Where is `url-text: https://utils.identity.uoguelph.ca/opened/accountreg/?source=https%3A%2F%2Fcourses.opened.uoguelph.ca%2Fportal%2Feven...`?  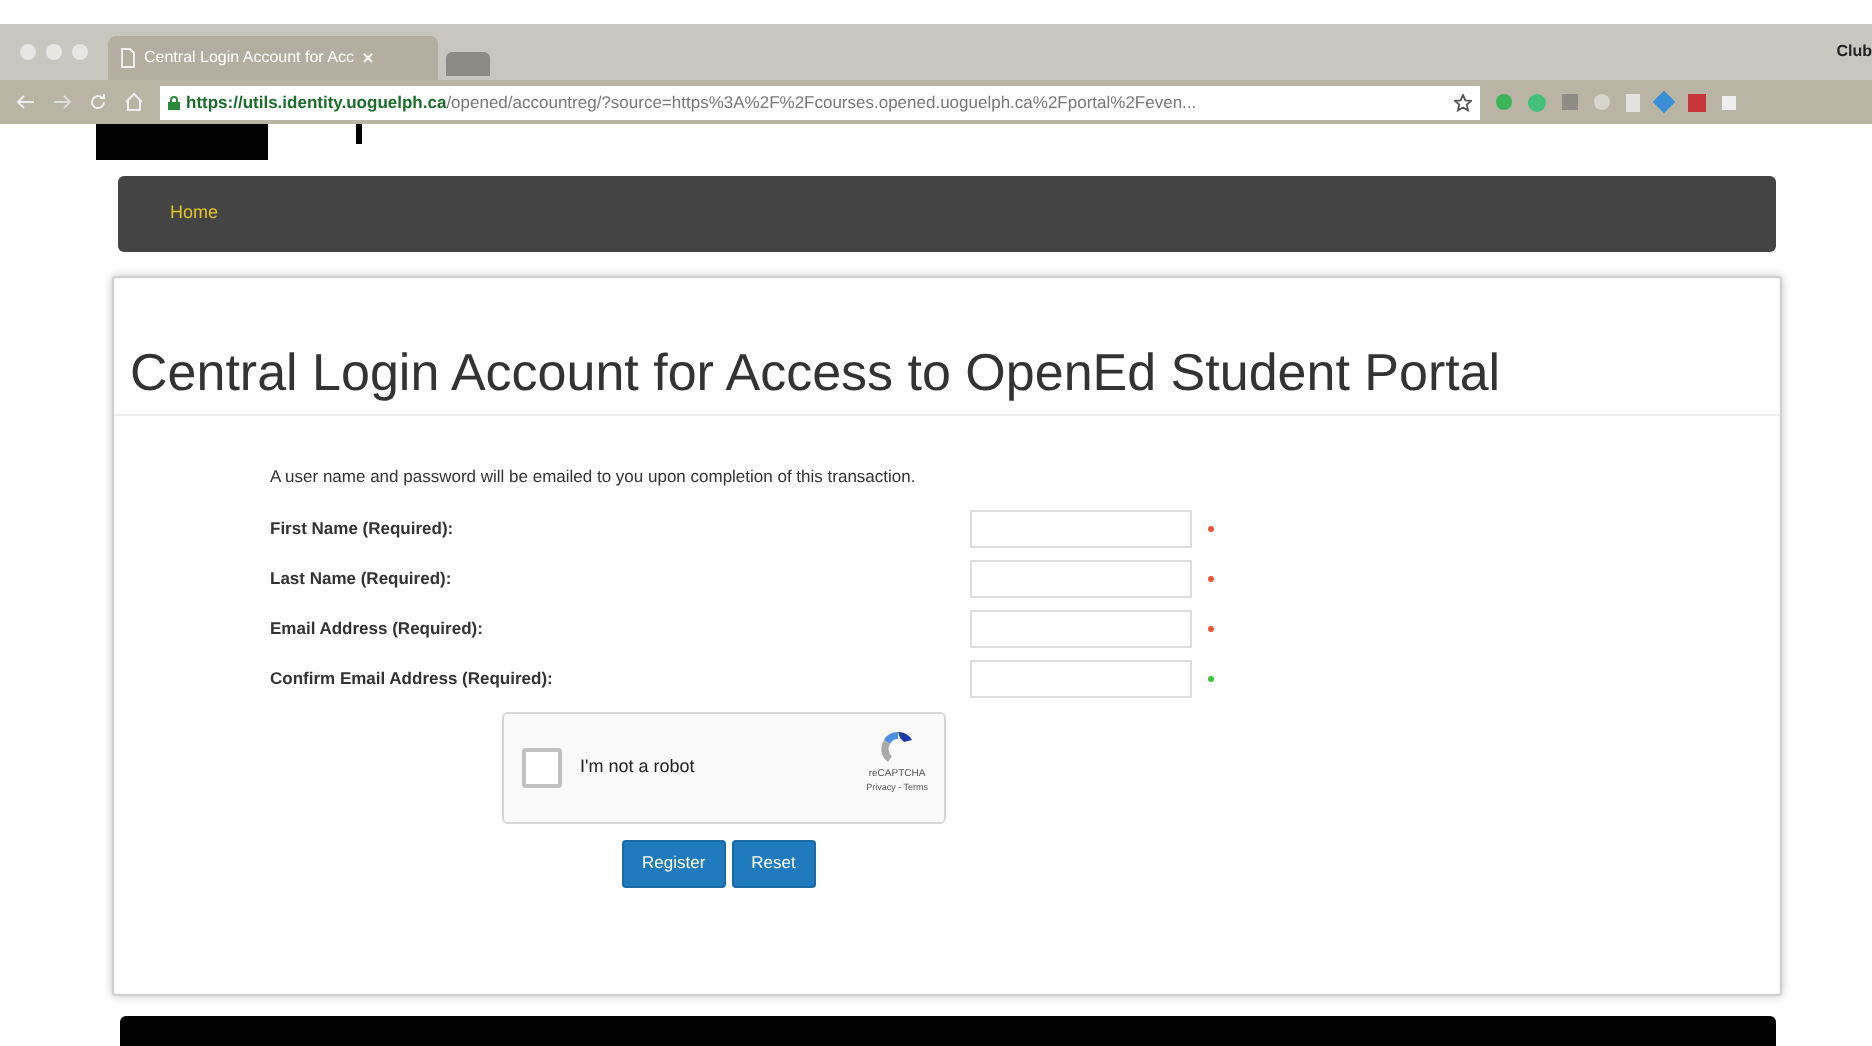
url-text: https://utils.identity.uoguelph.ca/opened/accountreg/?source=https%3A%2F%2Fcourses.opened.uoguelph.ca%2Fportal%2Feven... is located at coordinates (691, 102).